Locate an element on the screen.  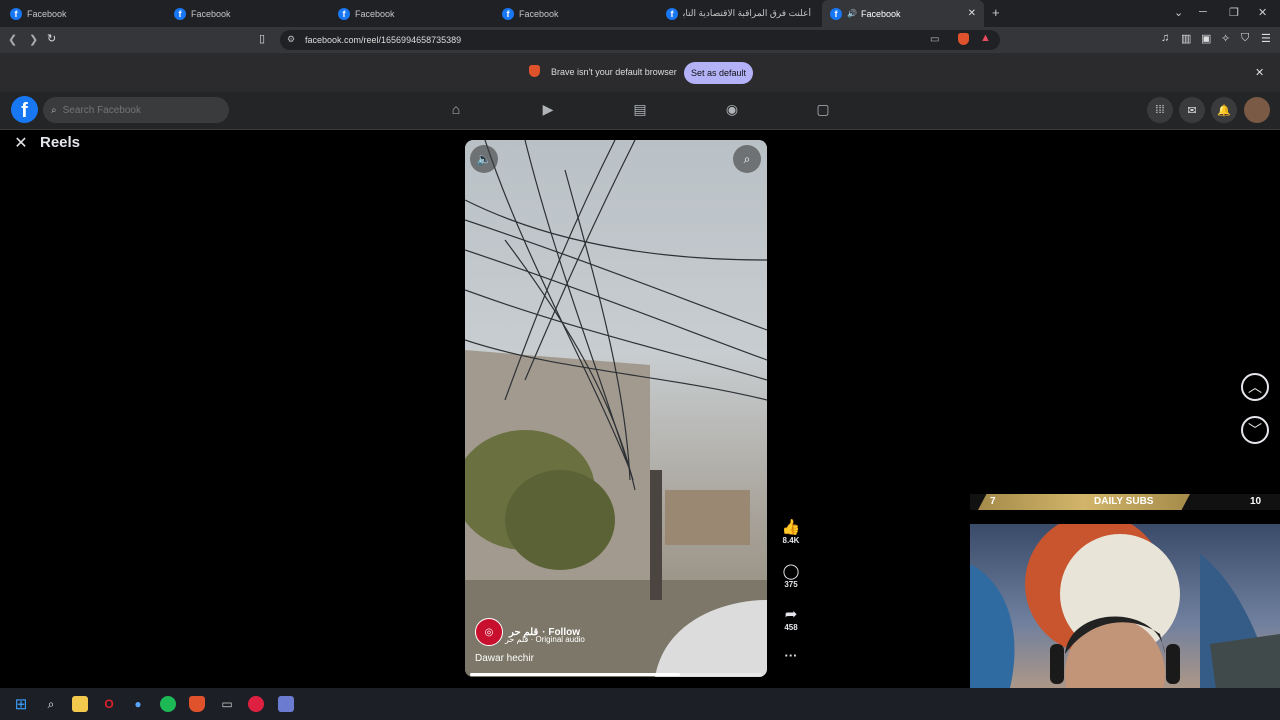
notifications-icon: 🔔 is located at coordinates (1224, 110).